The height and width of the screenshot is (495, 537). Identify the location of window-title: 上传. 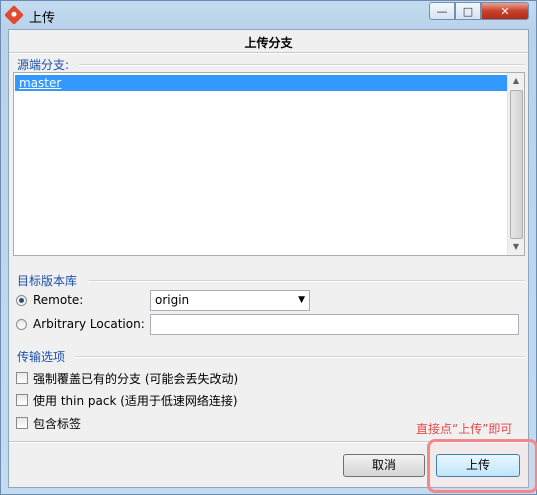
(42, 18).